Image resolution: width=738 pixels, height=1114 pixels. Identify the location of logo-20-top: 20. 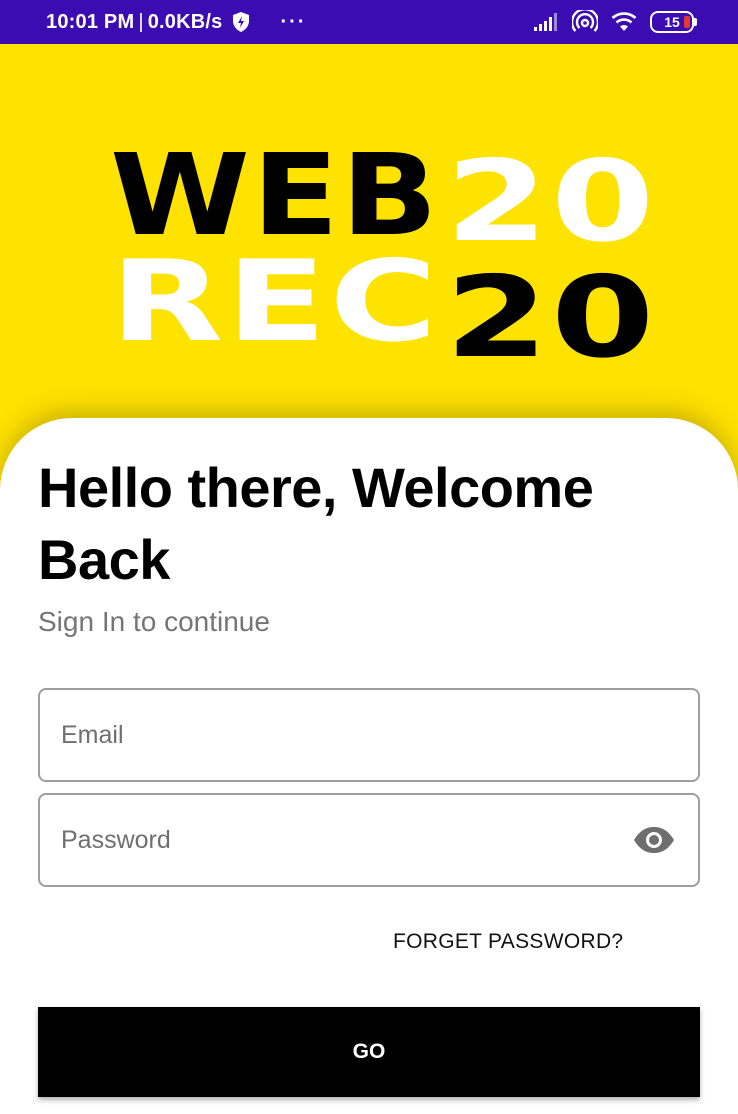
(551, 202).